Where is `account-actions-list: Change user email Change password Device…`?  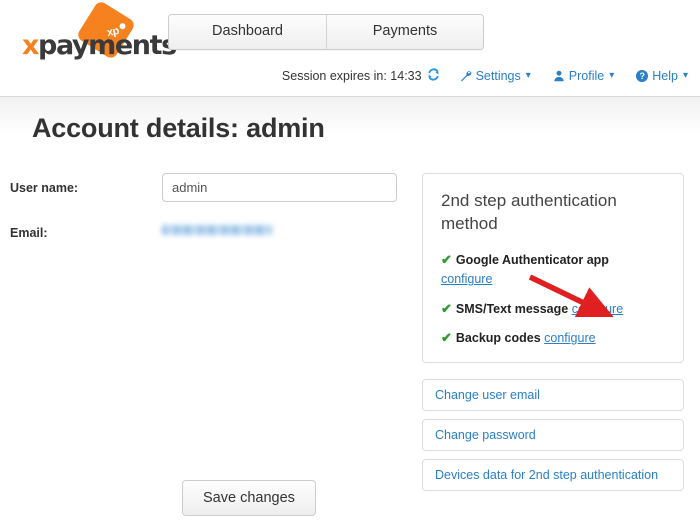 account-actions-list: Change user email Change password Device… is located at coordinates (553, 435).